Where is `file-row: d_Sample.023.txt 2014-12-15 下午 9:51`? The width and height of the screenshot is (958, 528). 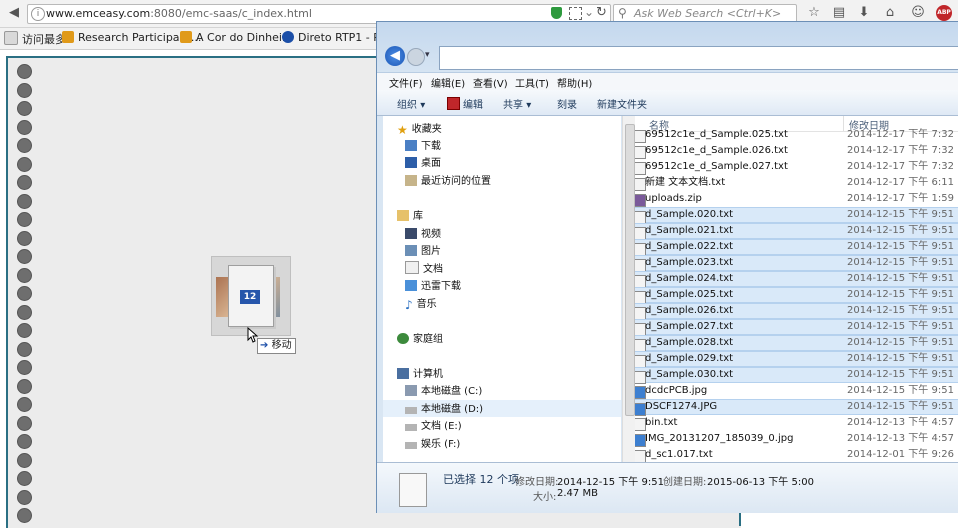
file-row: d_Sample.023.txt 2014-12-15 下午 9:51 is located at coordinates (796, 263).